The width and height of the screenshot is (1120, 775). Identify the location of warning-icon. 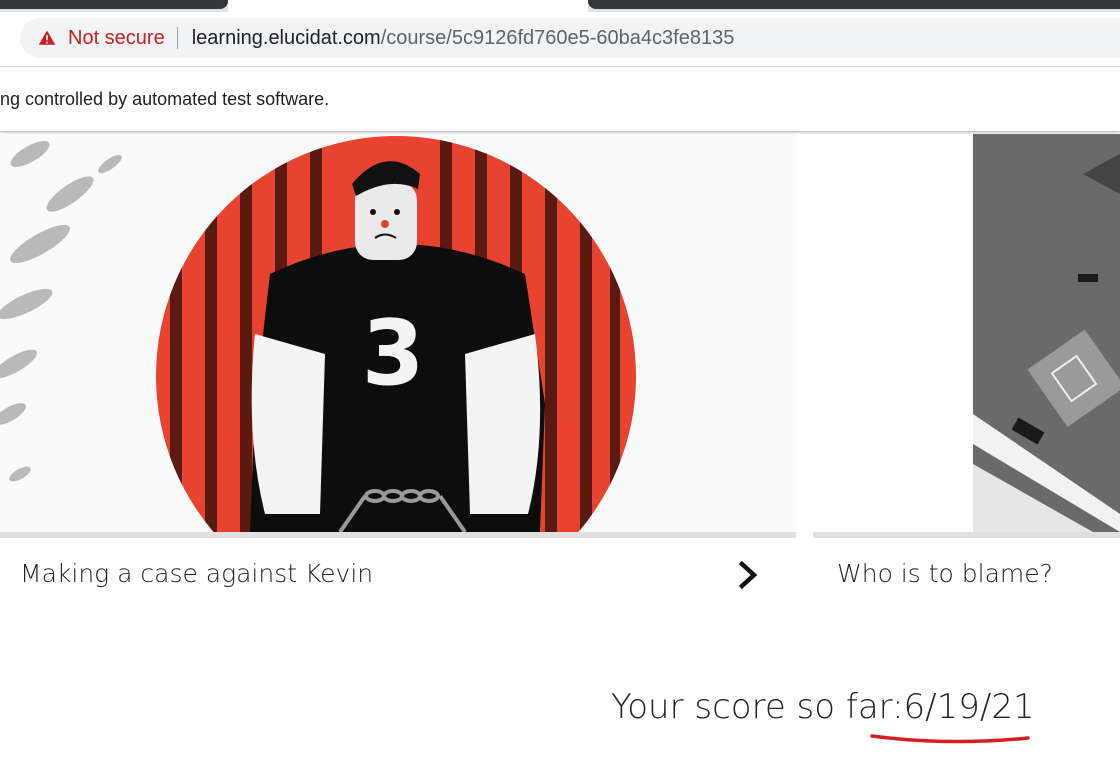
(47, 38).